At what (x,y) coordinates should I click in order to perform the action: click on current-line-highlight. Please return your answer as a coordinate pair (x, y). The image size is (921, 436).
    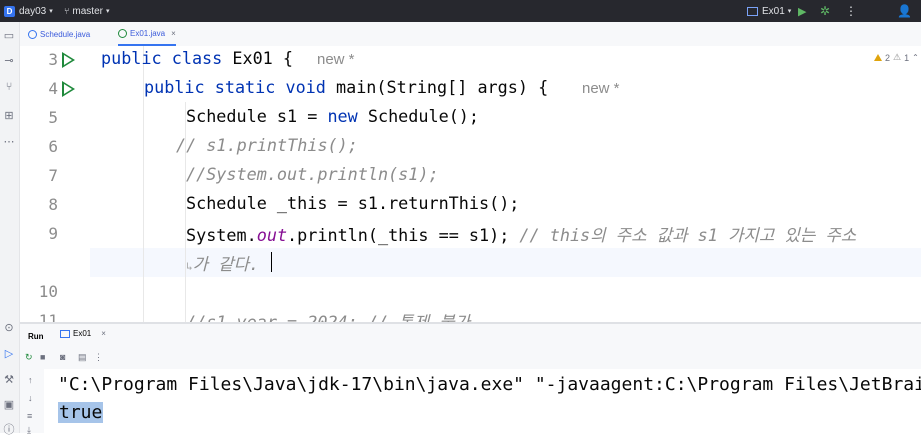
    Looking at the image, I should click on (470, 262).